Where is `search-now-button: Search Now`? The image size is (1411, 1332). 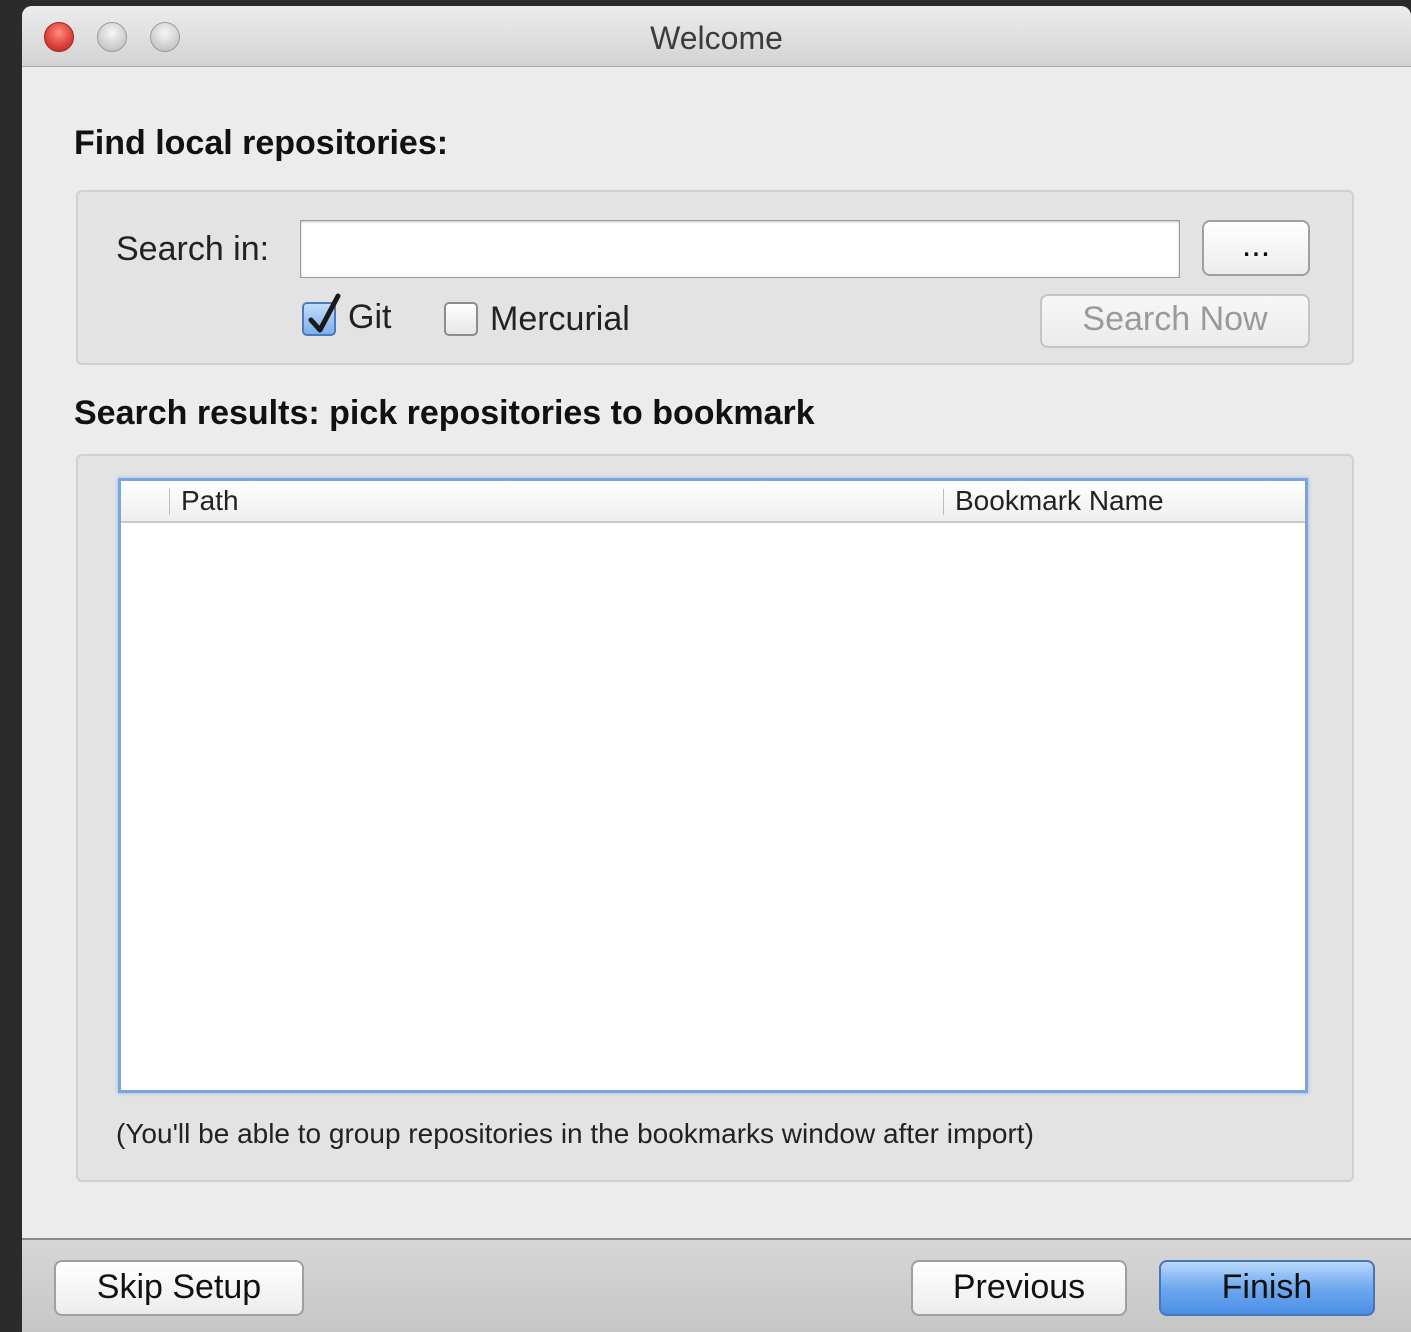 search-now-button: Search Now is located at coordinates (1175, 321).